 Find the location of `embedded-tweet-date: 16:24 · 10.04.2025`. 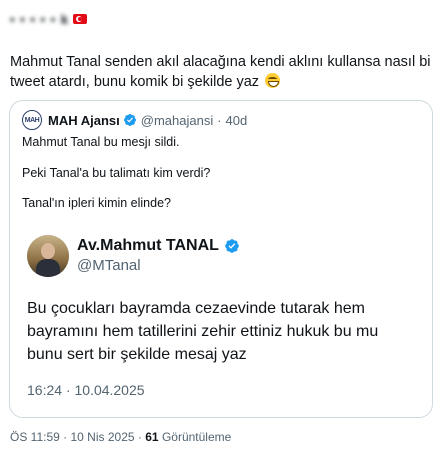

embedded-tweet-date: 16:24 · 10.04.2025 is located at coordinates (86, 390).